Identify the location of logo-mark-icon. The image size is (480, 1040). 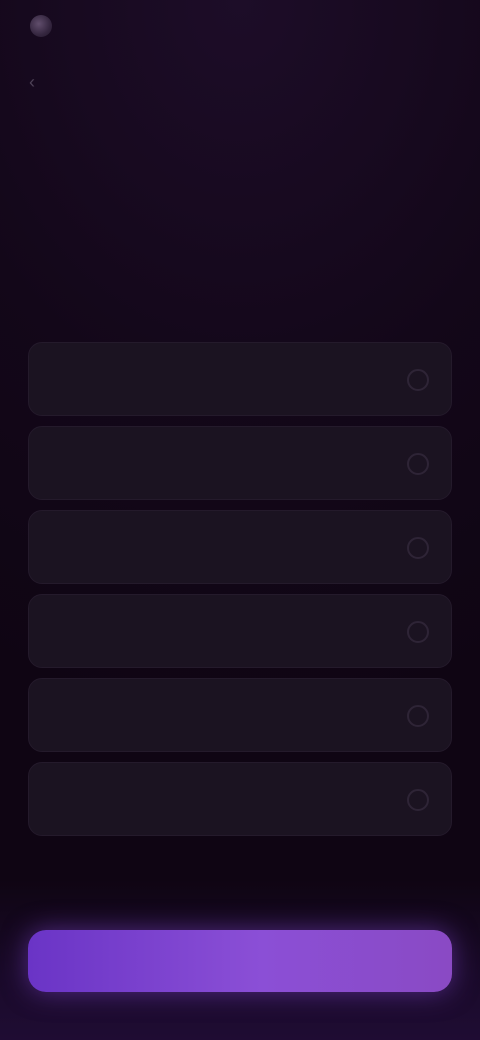
(41, 26).